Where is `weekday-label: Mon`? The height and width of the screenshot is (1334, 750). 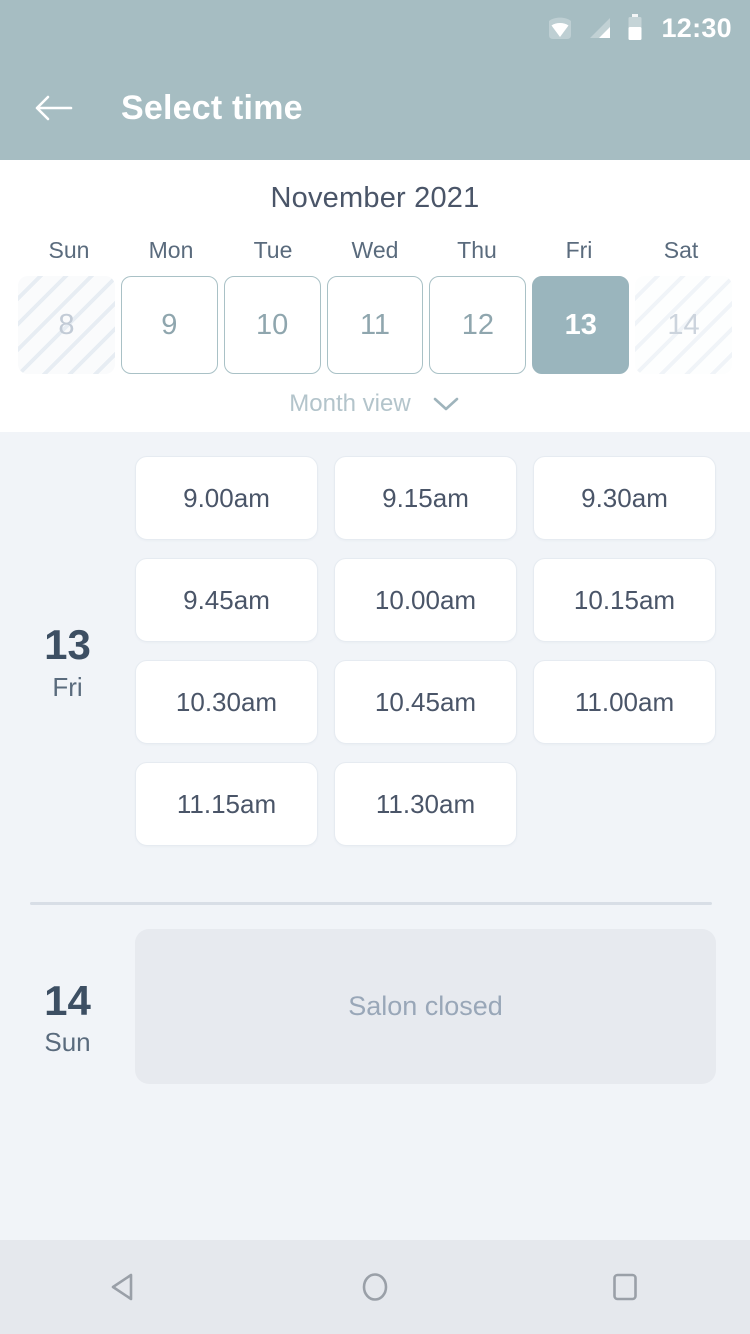 weekday-label: Mon is located at coordinates (171, 250).